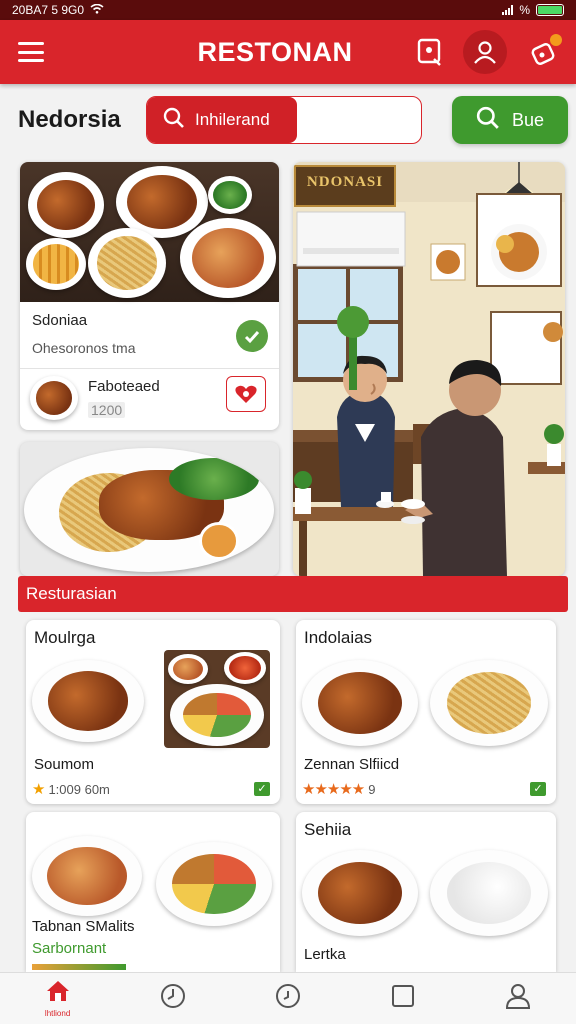 Image resolution: width=576 pixels, height=1024 pixels. I want to click on restaurant-rating: ★★★★★ 9, so click(338, 789).